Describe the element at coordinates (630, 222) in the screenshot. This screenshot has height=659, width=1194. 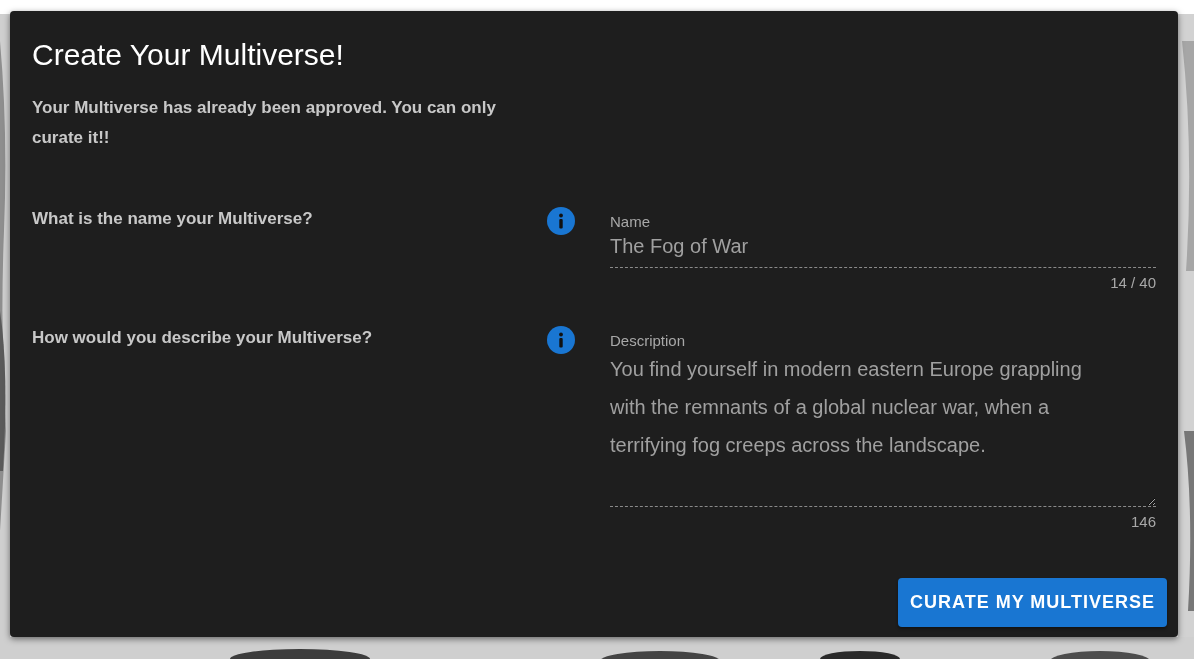
I see `field-label: Name` at that location.